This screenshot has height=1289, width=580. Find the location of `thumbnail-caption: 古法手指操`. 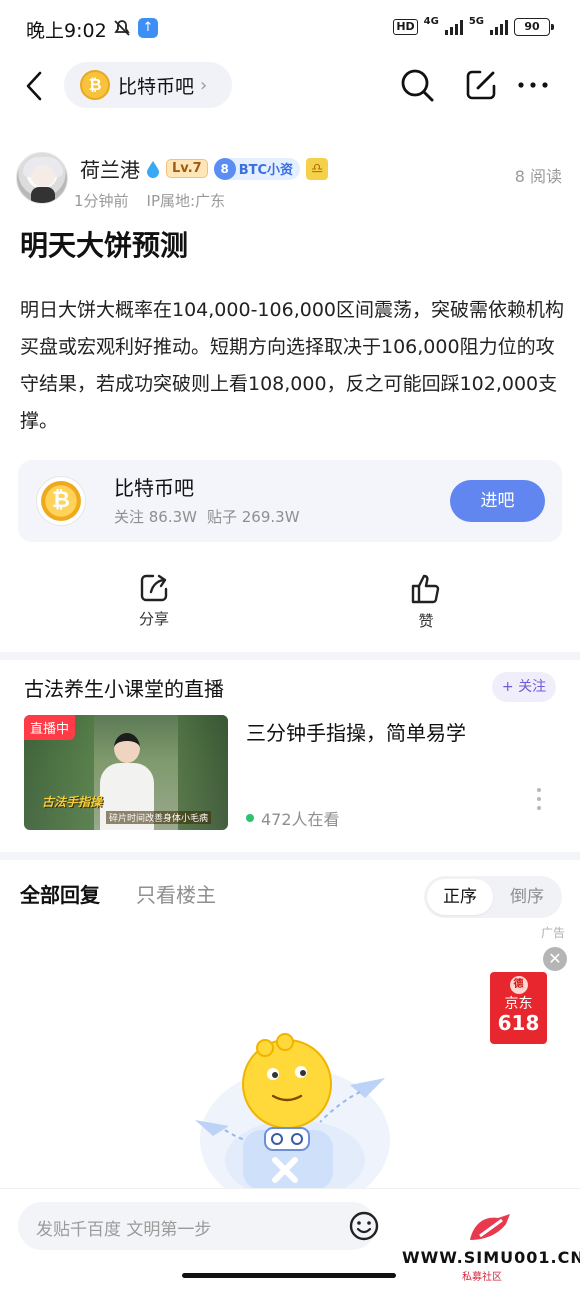

thumbnail-caption: 古法手指操 is located at coordinates (72, 802).